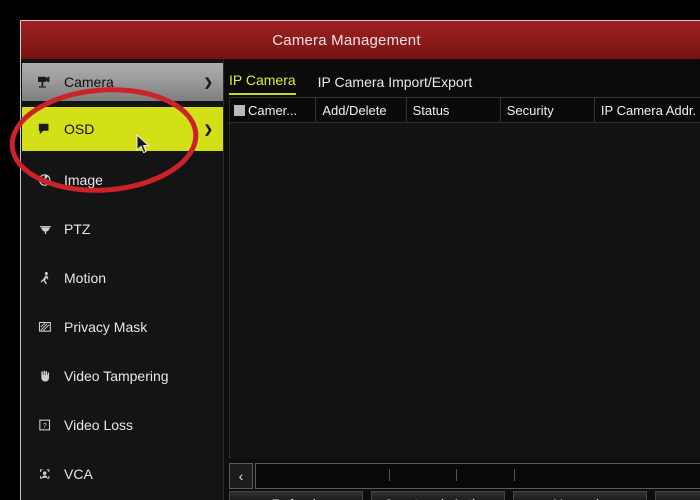 Image resolution: width=700 pixels, height=500 pixels. Describe the element at coordinates (647, 110) in the screenshot. I see `column-header-ip-camera-addr: IP Camera Addr.` at that location.